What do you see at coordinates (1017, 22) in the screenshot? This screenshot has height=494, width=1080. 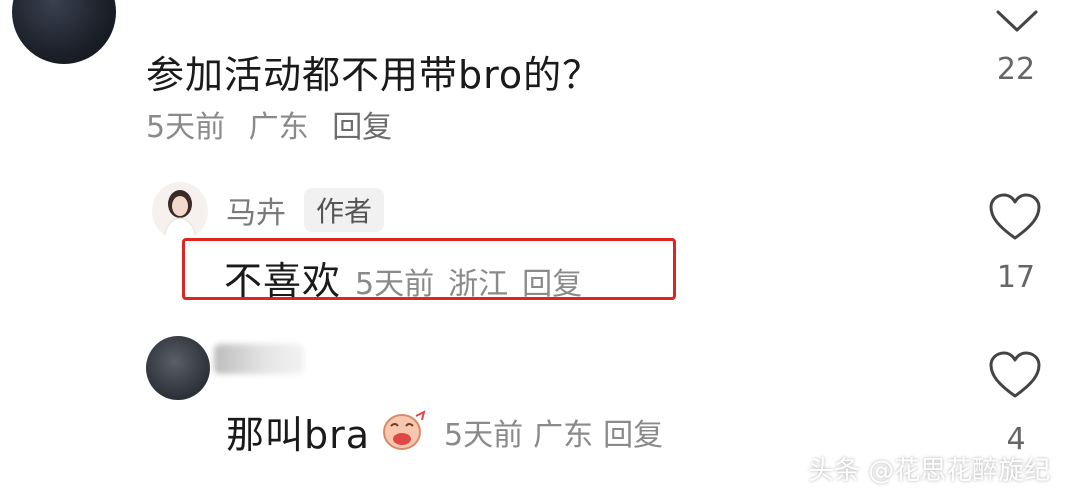 I see `collapse-chevron-icon` at bounding box center [1017, 22].